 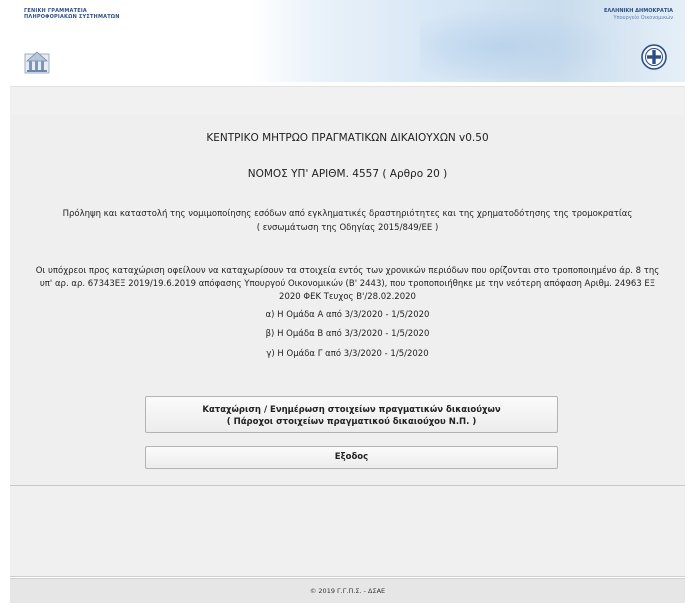 What do you see at coordinates (347, 228) in the screenshot?
I see `description-line-2: ( ενσωμάτωση της Οδηγίας 2015/849/ΕΕ )` at bounding box center [347, 228].